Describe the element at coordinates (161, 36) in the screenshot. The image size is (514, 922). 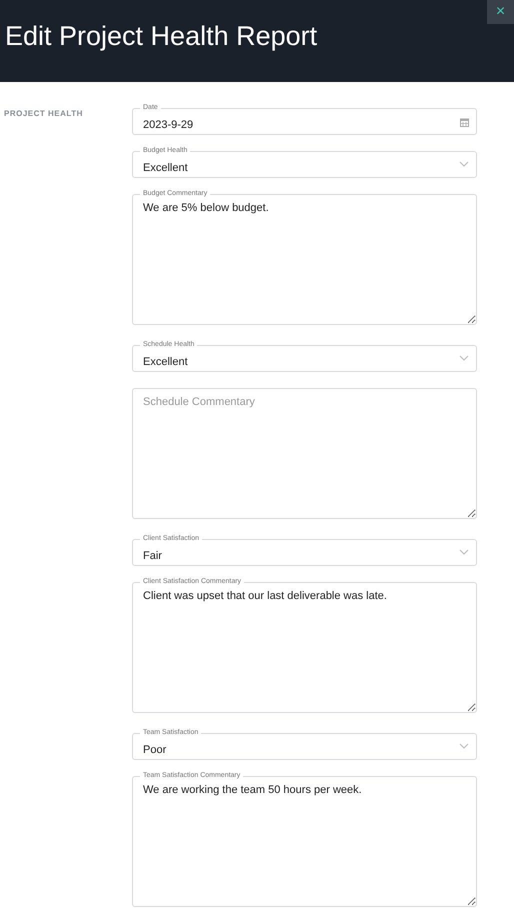
I see `page-title: Edit Project Health Report` at that location.